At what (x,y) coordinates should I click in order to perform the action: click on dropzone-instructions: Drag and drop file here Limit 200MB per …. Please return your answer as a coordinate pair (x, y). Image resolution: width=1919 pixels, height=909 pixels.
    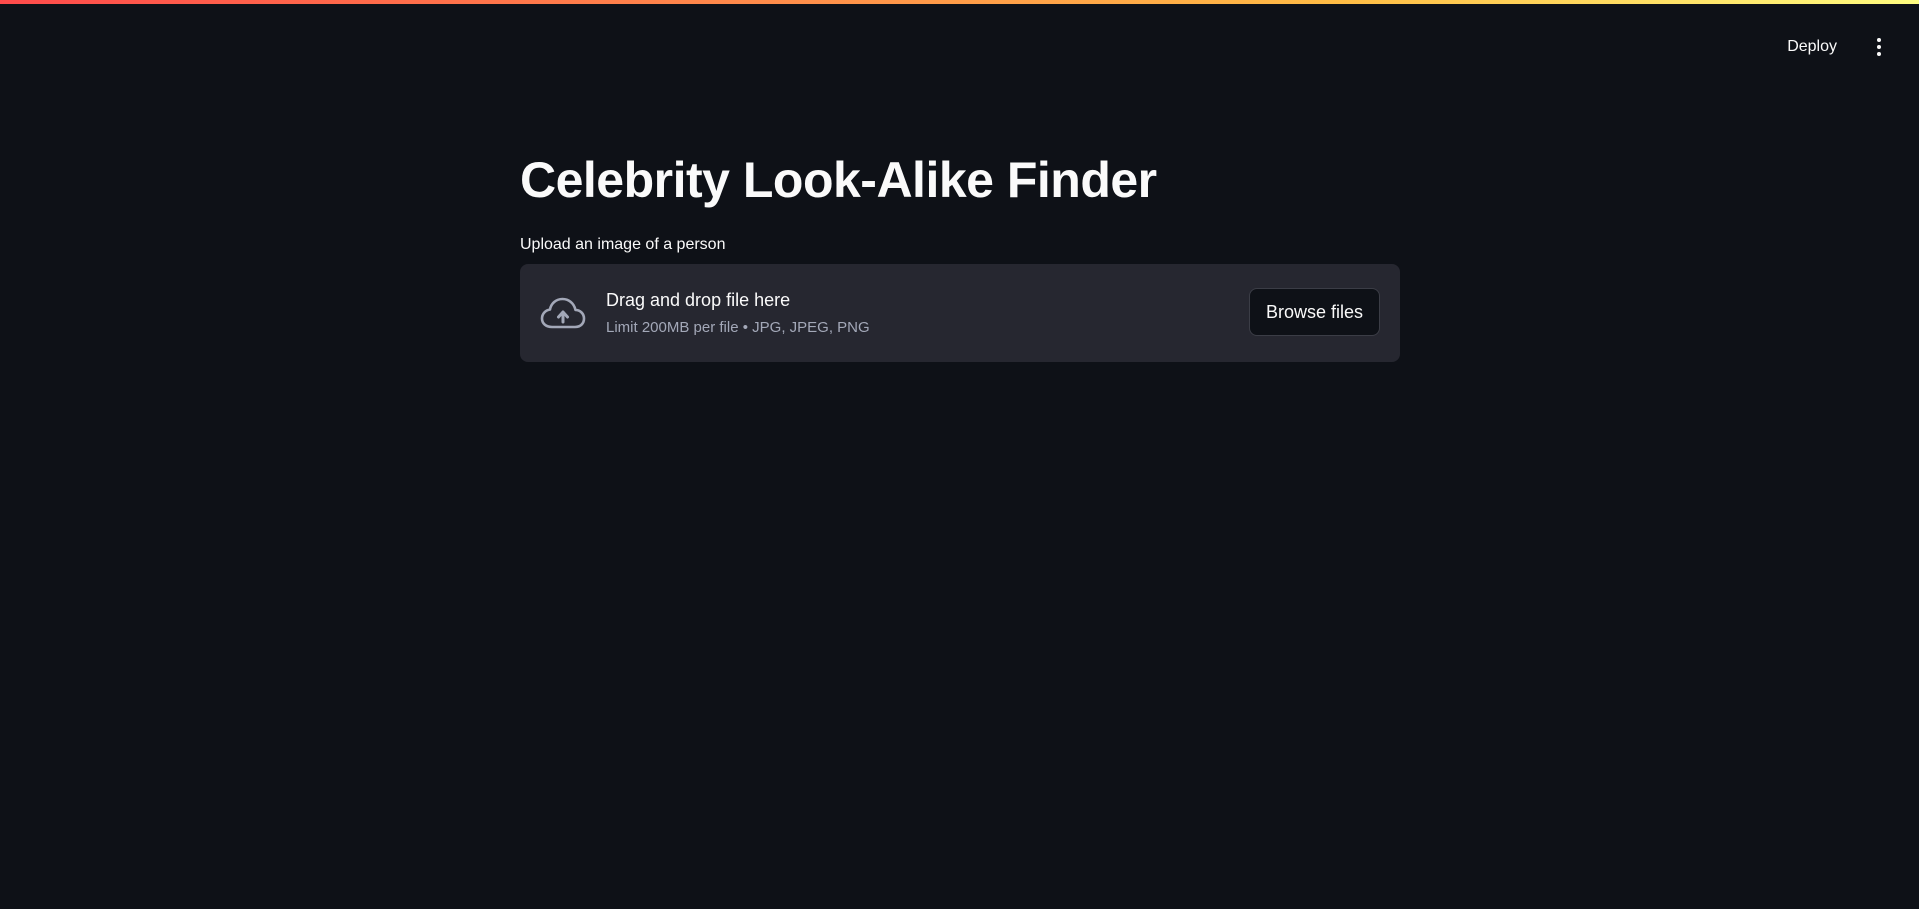
    Looking at the image, I should click on (738, 313).